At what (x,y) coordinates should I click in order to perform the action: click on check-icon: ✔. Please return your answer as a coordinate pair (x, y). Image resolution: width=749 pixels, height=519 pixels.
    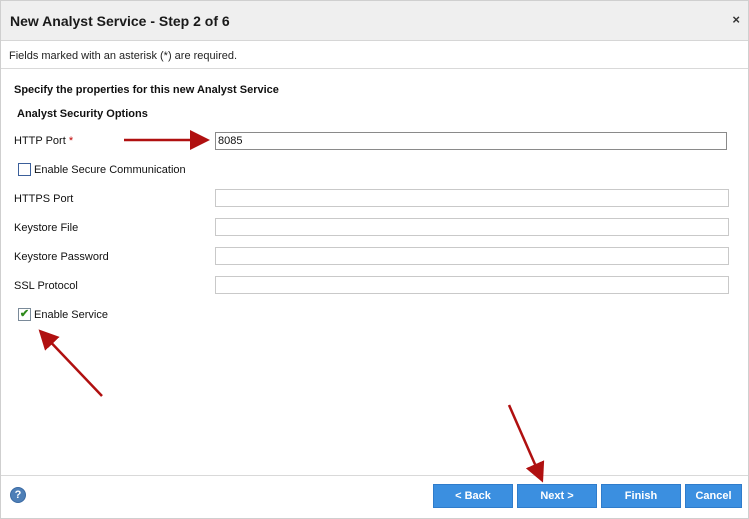
    Looking at the image, I should click on (24, 314).